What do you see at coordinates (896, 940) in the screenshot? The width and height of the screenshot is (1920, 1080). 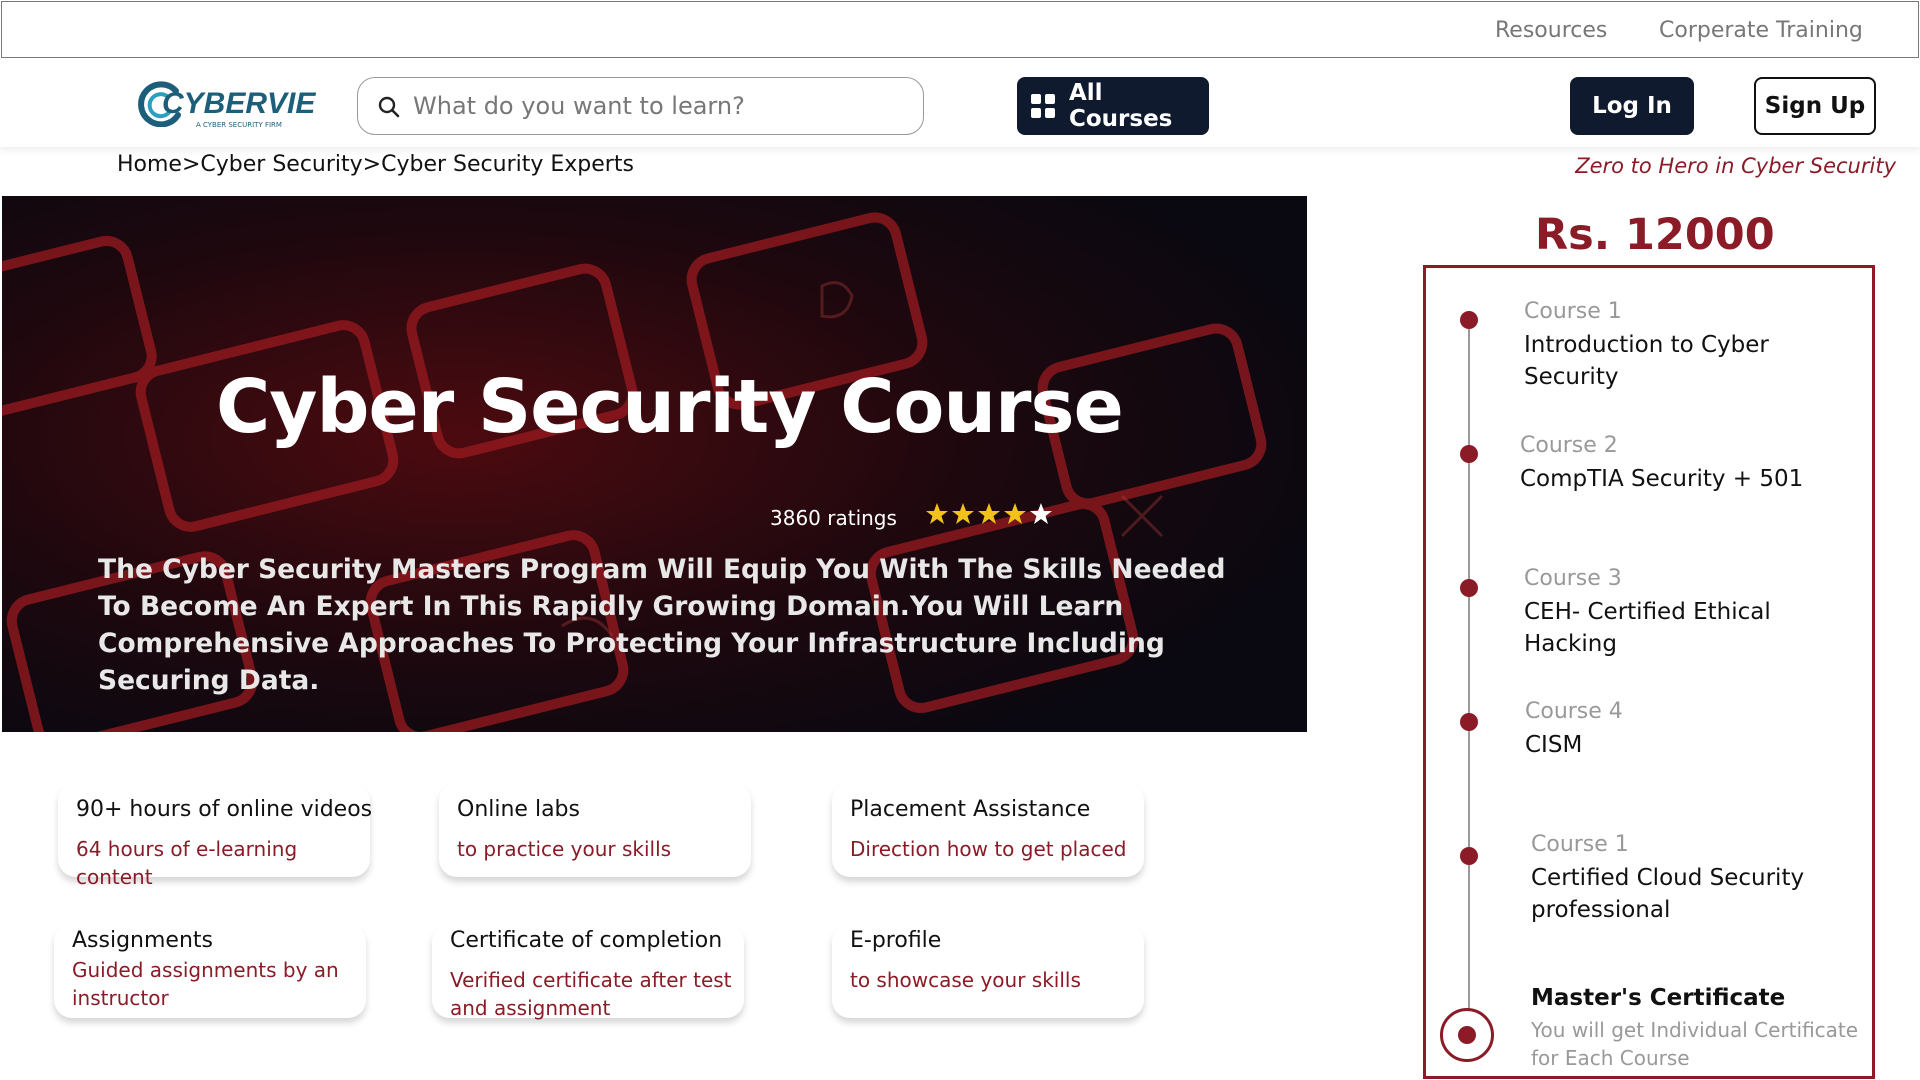 I see `feature-title: E-profile` at bounding box center [896, 940].